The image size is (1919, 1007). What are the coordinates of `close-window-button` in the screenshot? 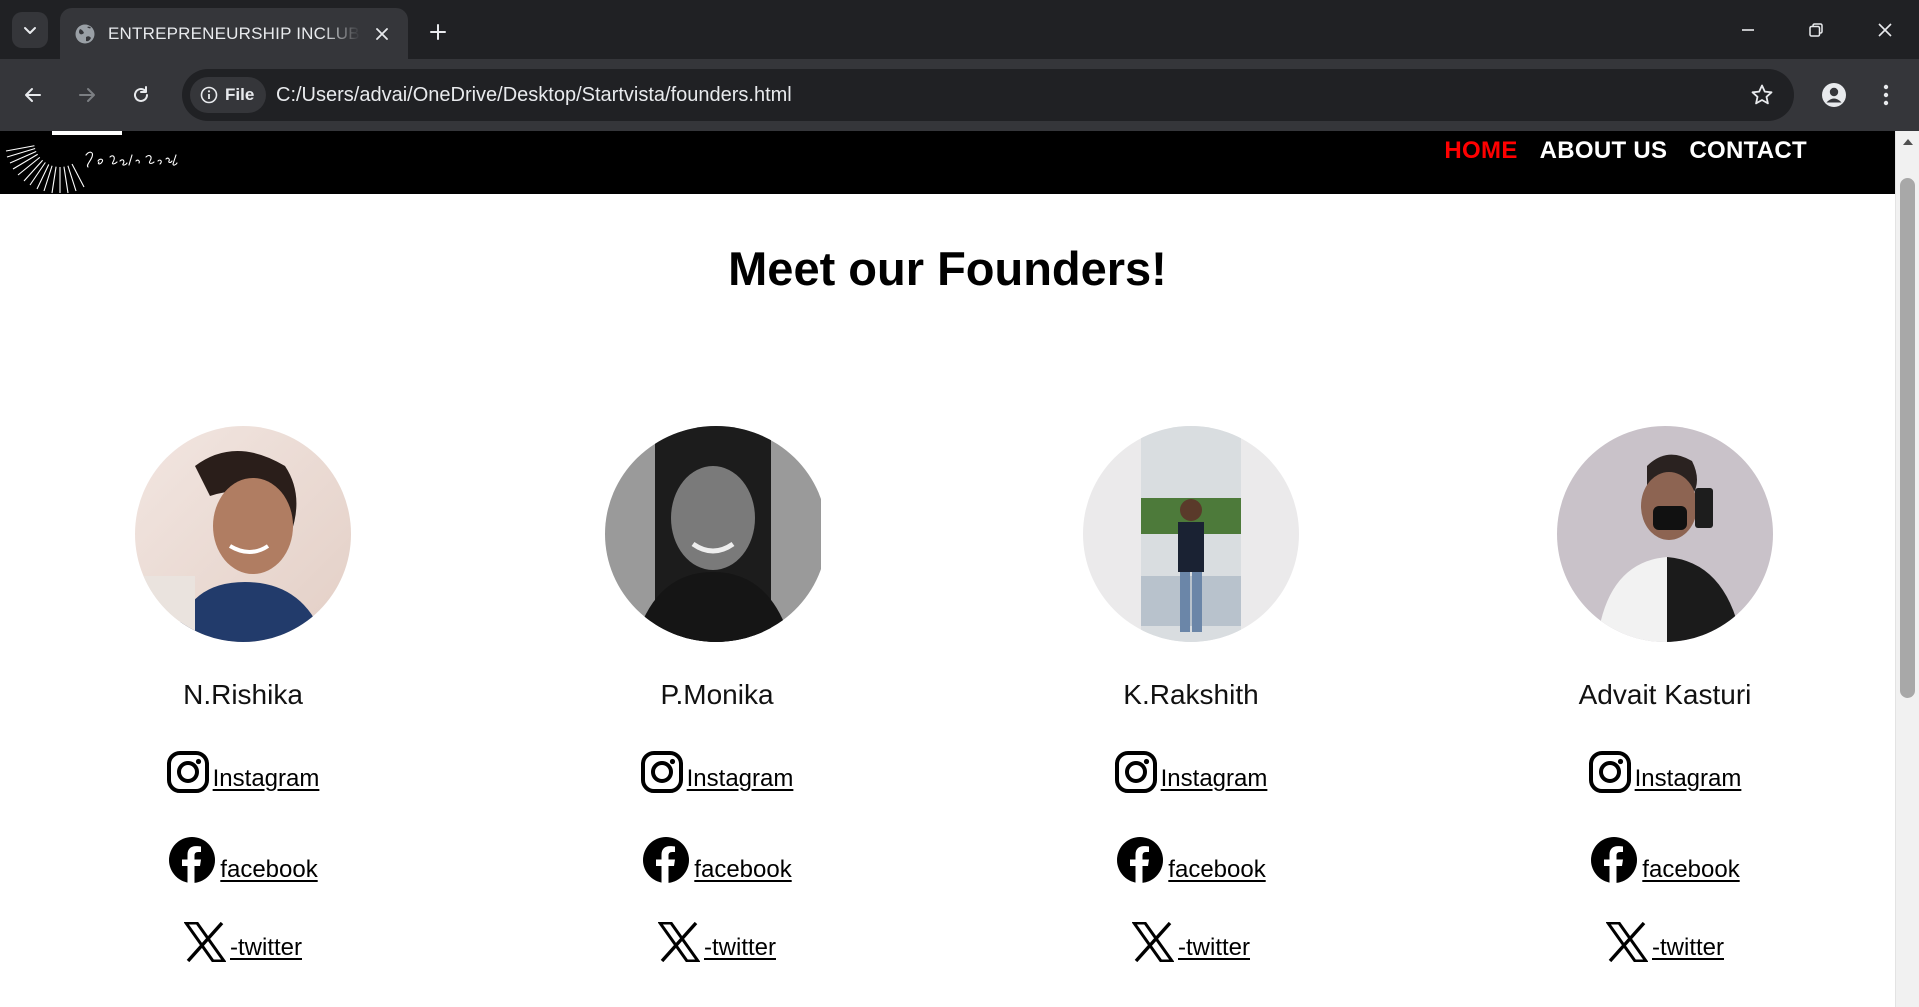 It's located at (1885, 29).